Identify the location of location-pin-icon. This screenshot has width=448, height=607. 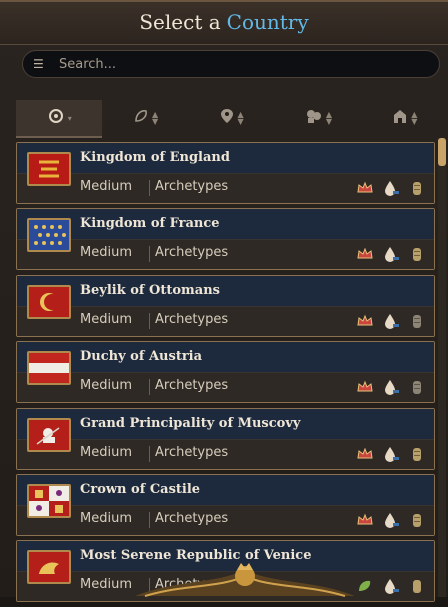
(227, 118).